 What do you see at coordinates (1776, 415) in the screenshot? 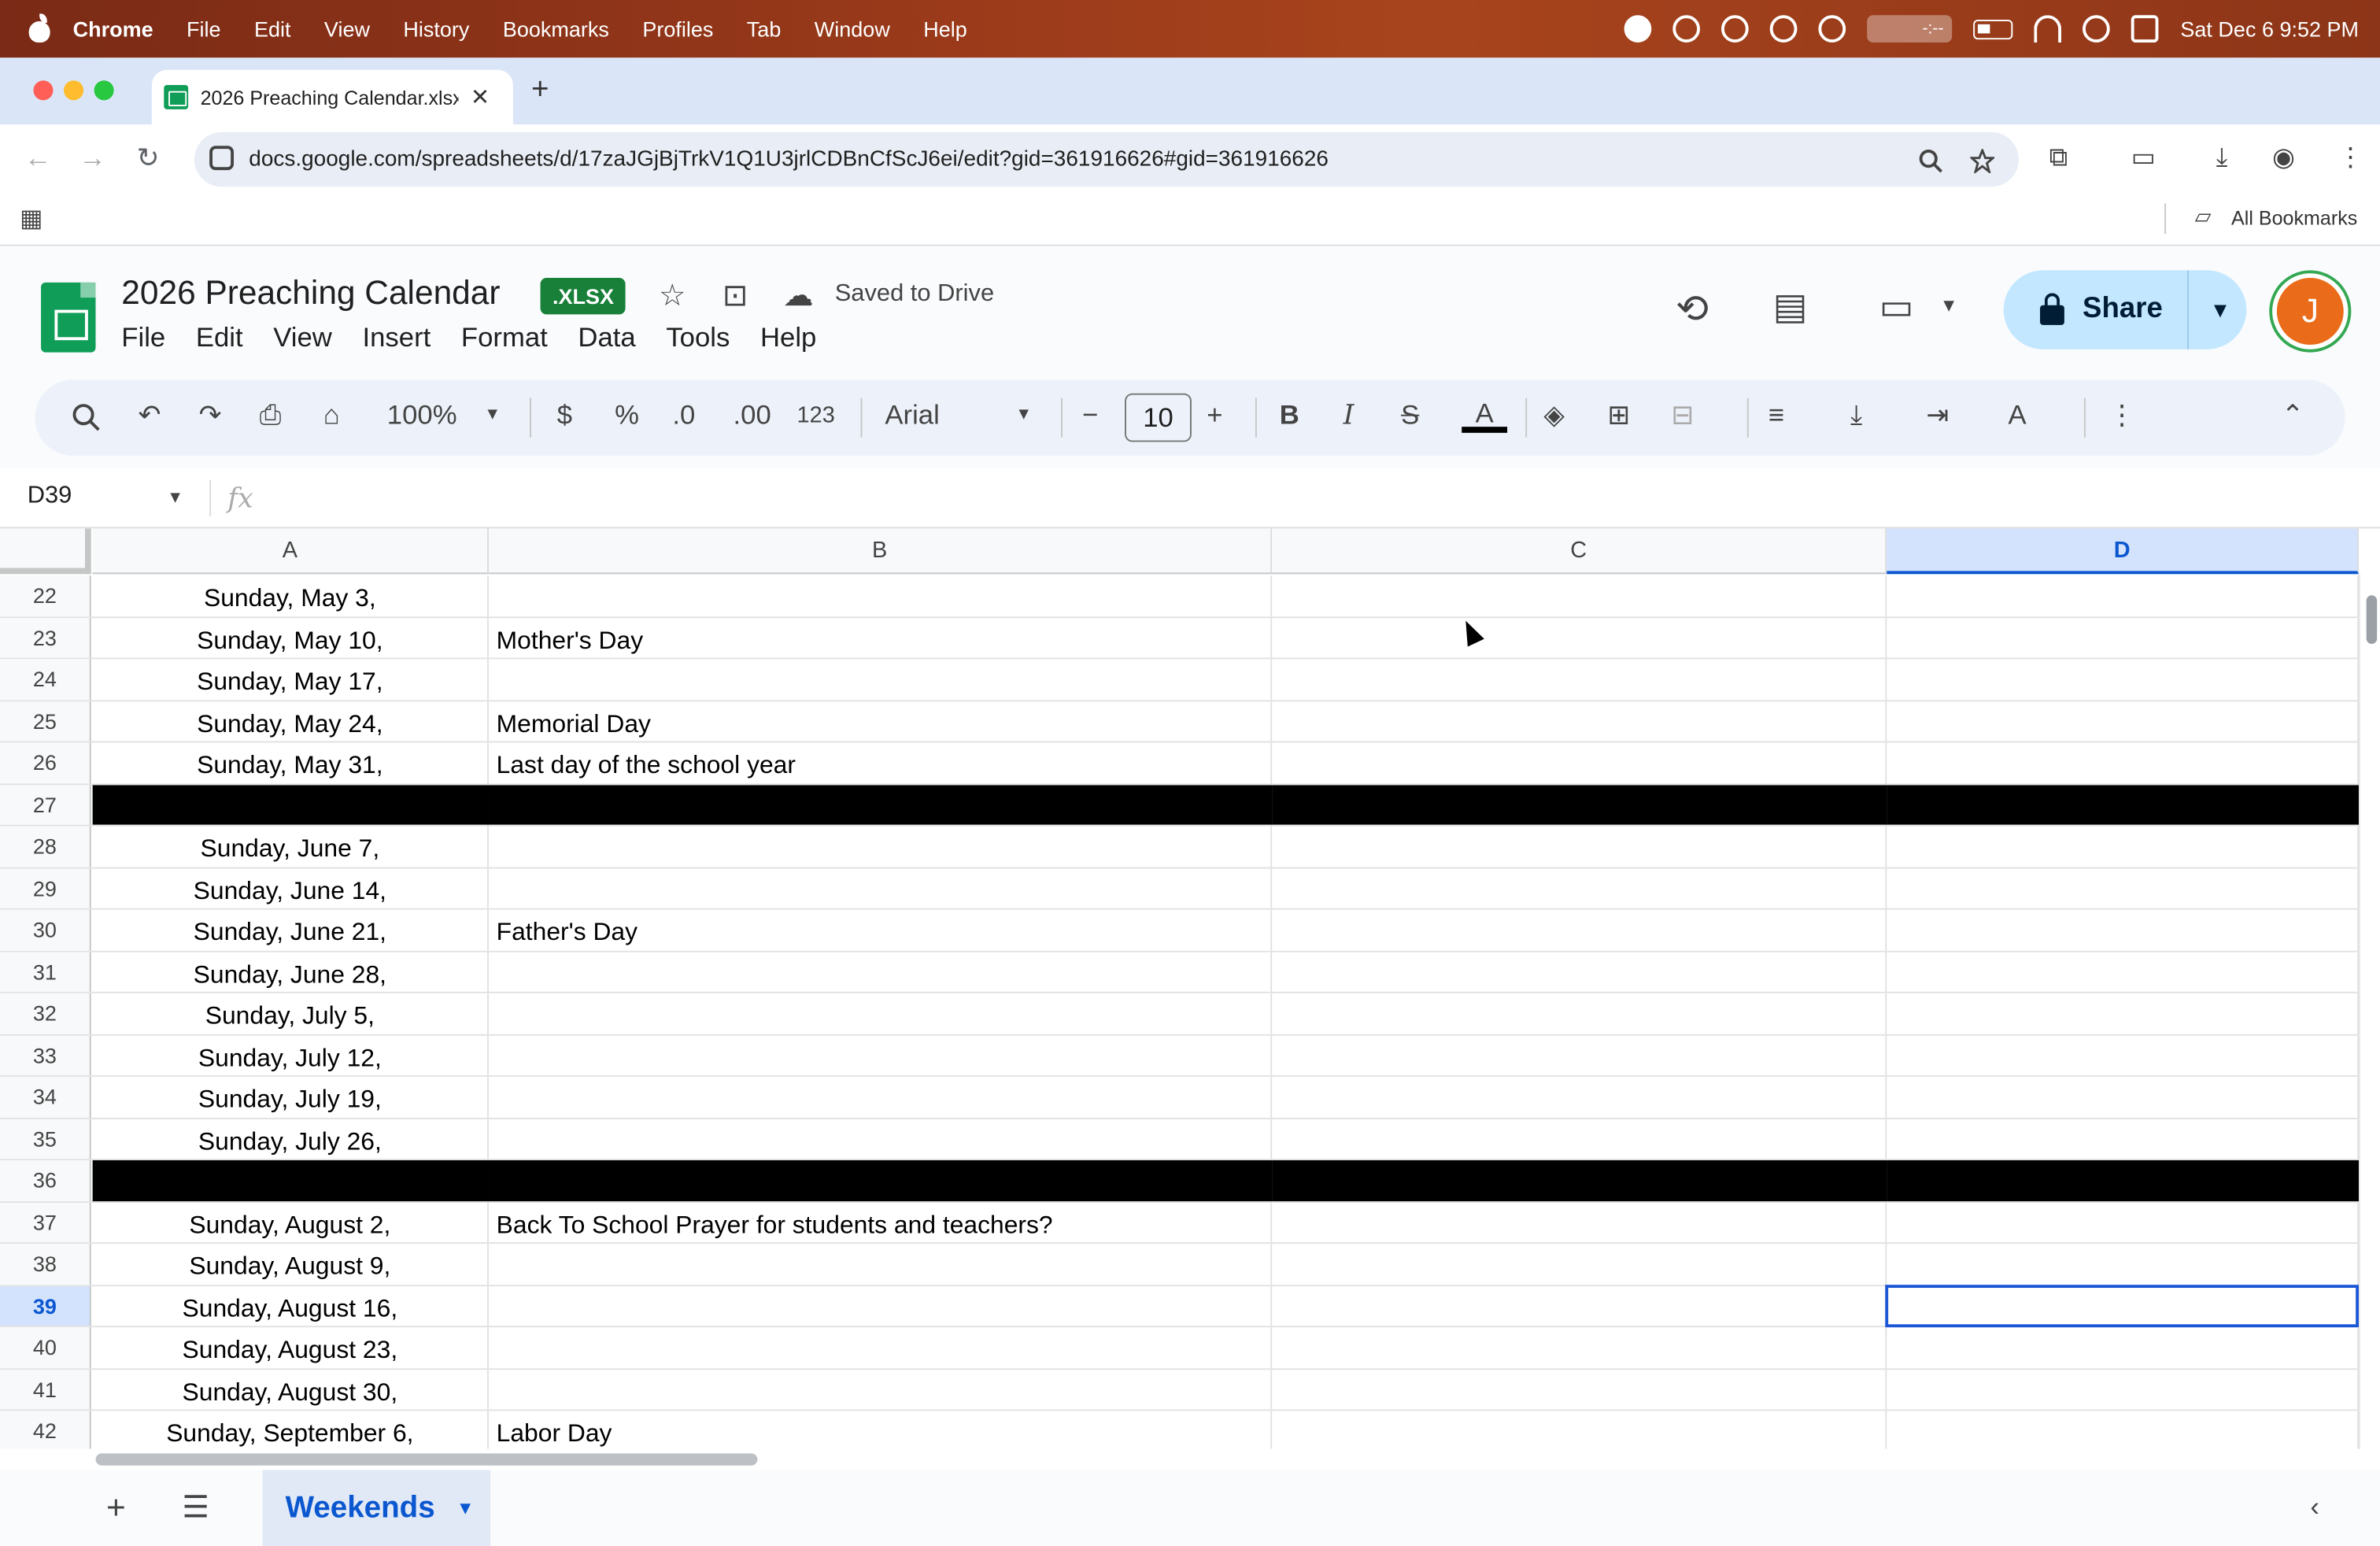
I see `horizontal-align-icon: ≡` at bounding box center [1776, 415].